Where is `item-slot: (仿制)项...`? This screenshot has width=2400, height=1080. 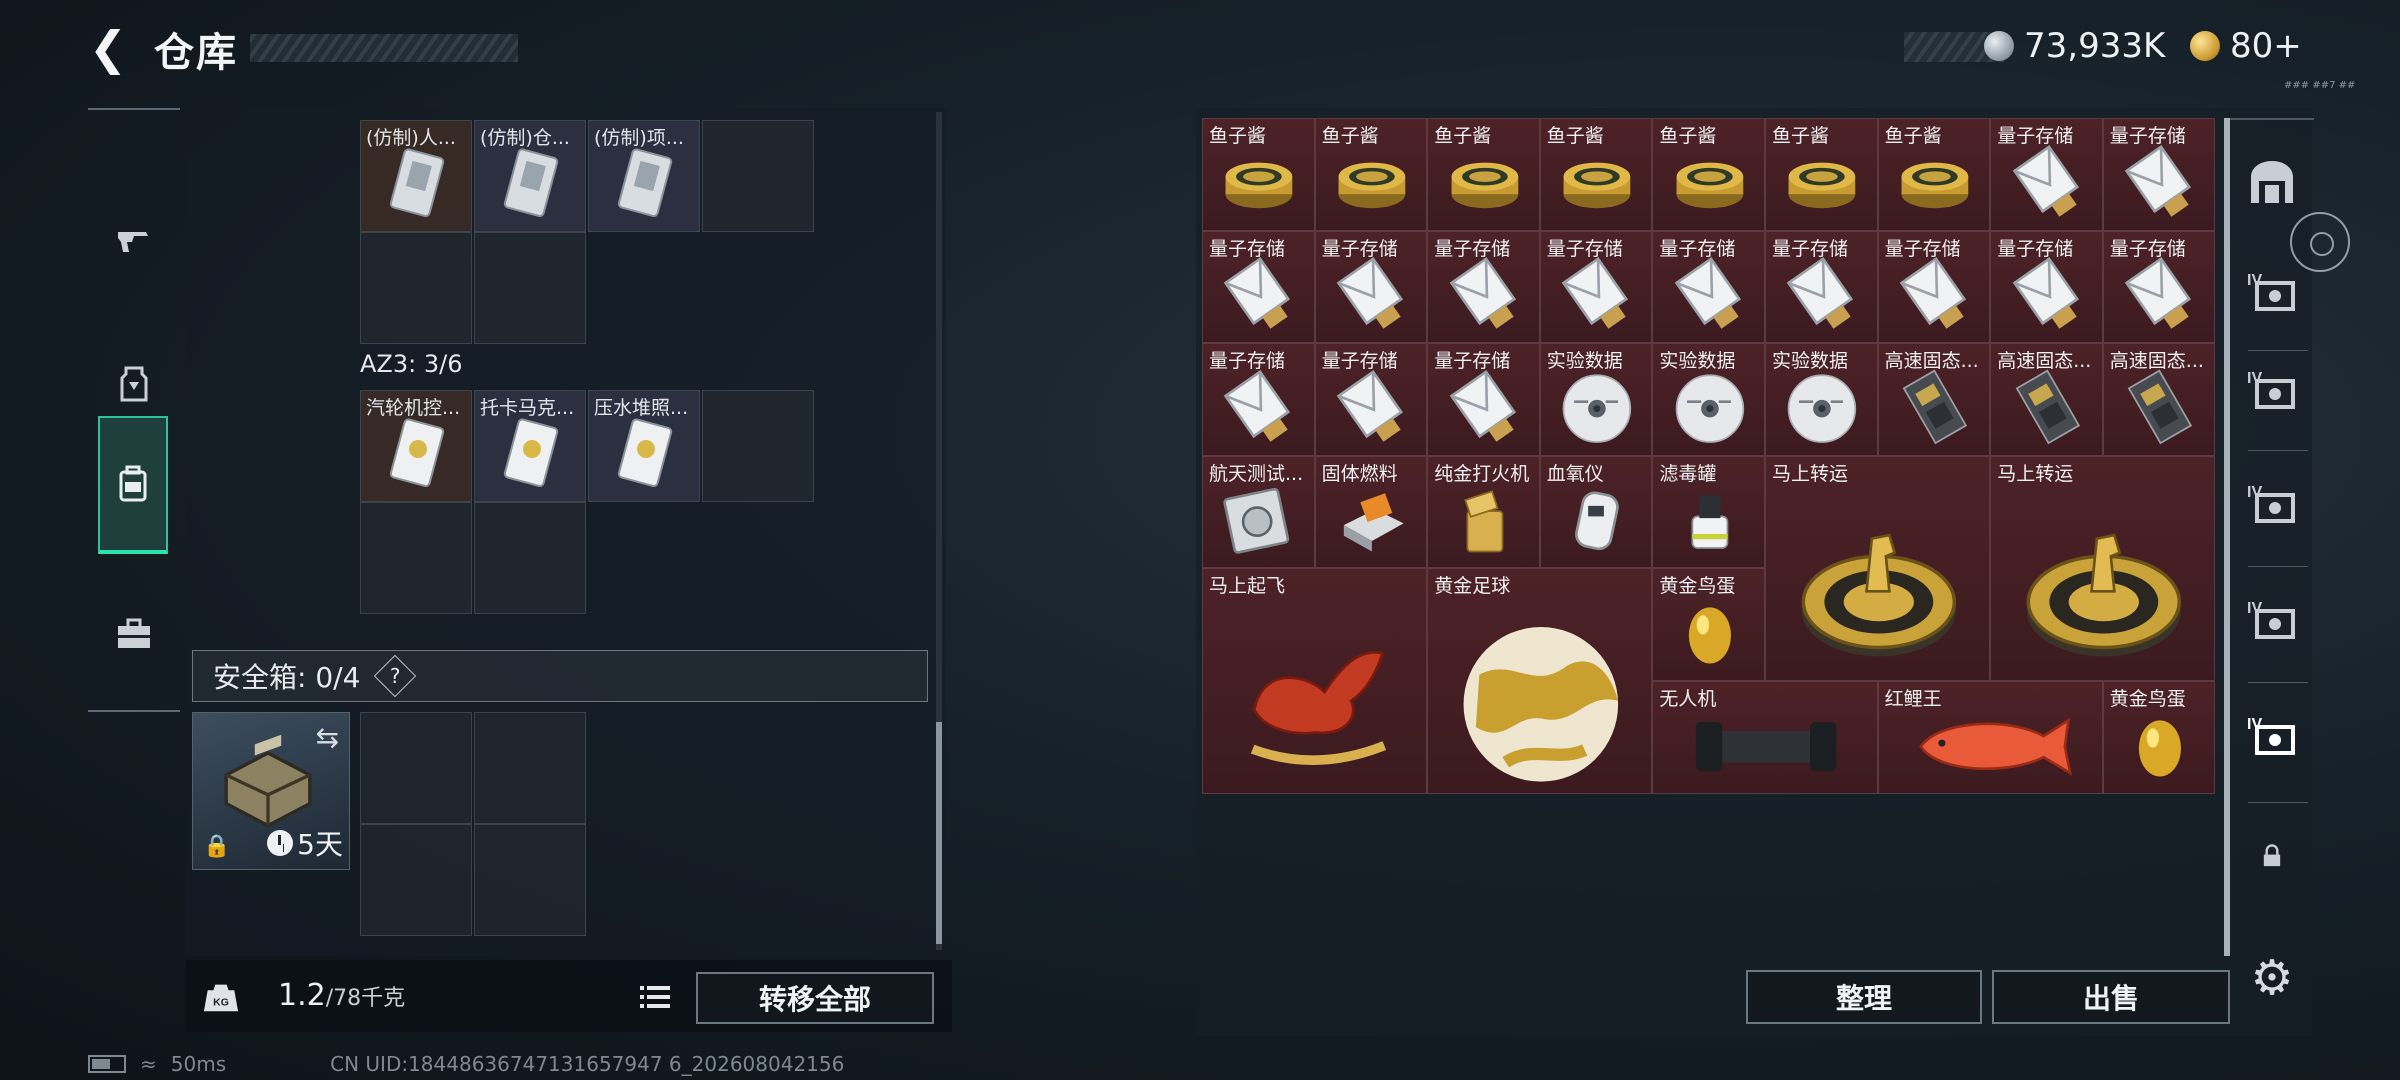 item-slot: (仿制)项... is located at coordinates (644, 176).